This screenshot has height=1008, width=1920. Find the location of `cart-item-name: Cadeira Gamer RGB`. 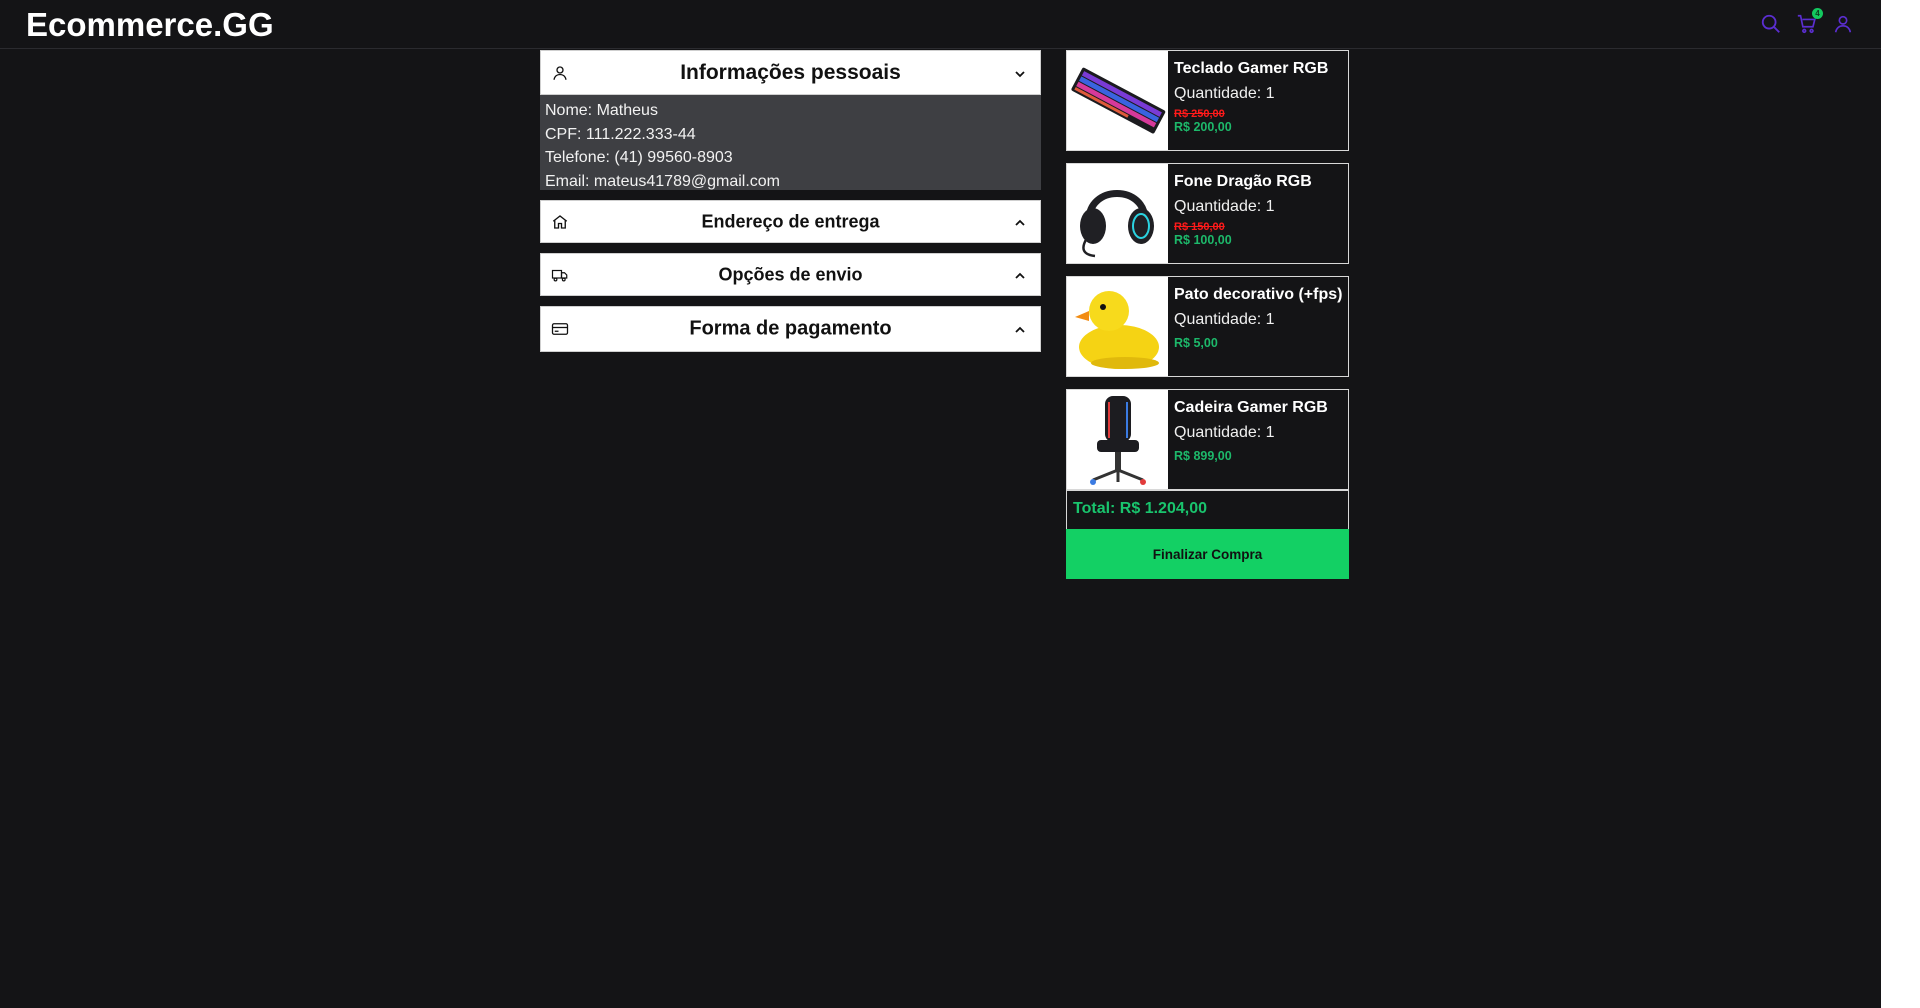

cart-item-name: Cadeira Gamer RGB is located at coordinates (1251, 407).